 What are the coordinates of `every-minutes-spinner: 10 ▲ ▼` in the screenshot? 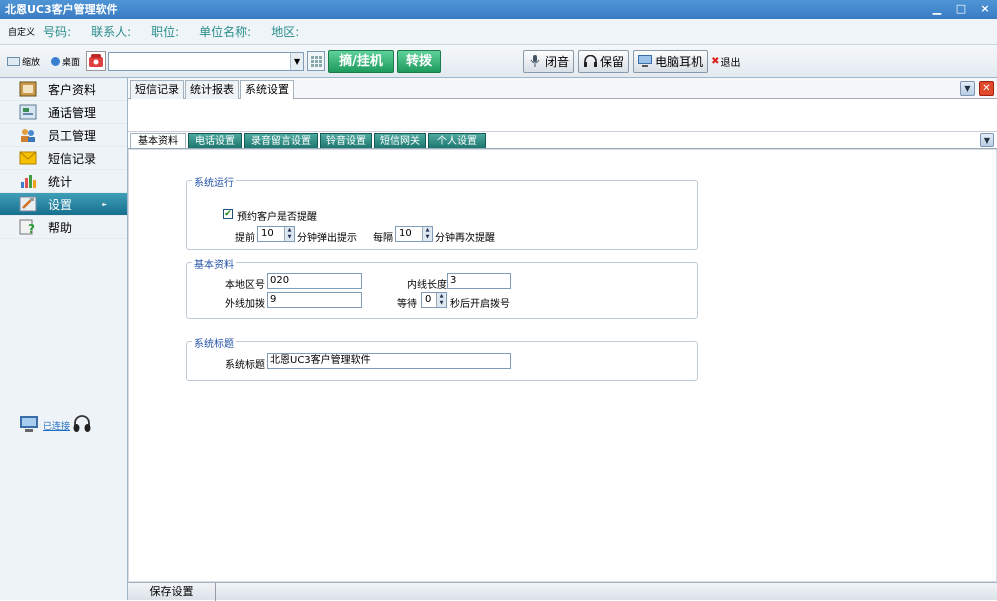 It's located at (414, 234).